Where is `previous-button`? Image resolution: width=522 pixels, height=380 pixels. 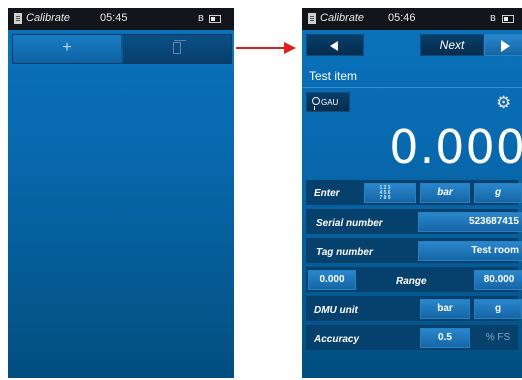
previous-button is located at coordinates (335, 45).